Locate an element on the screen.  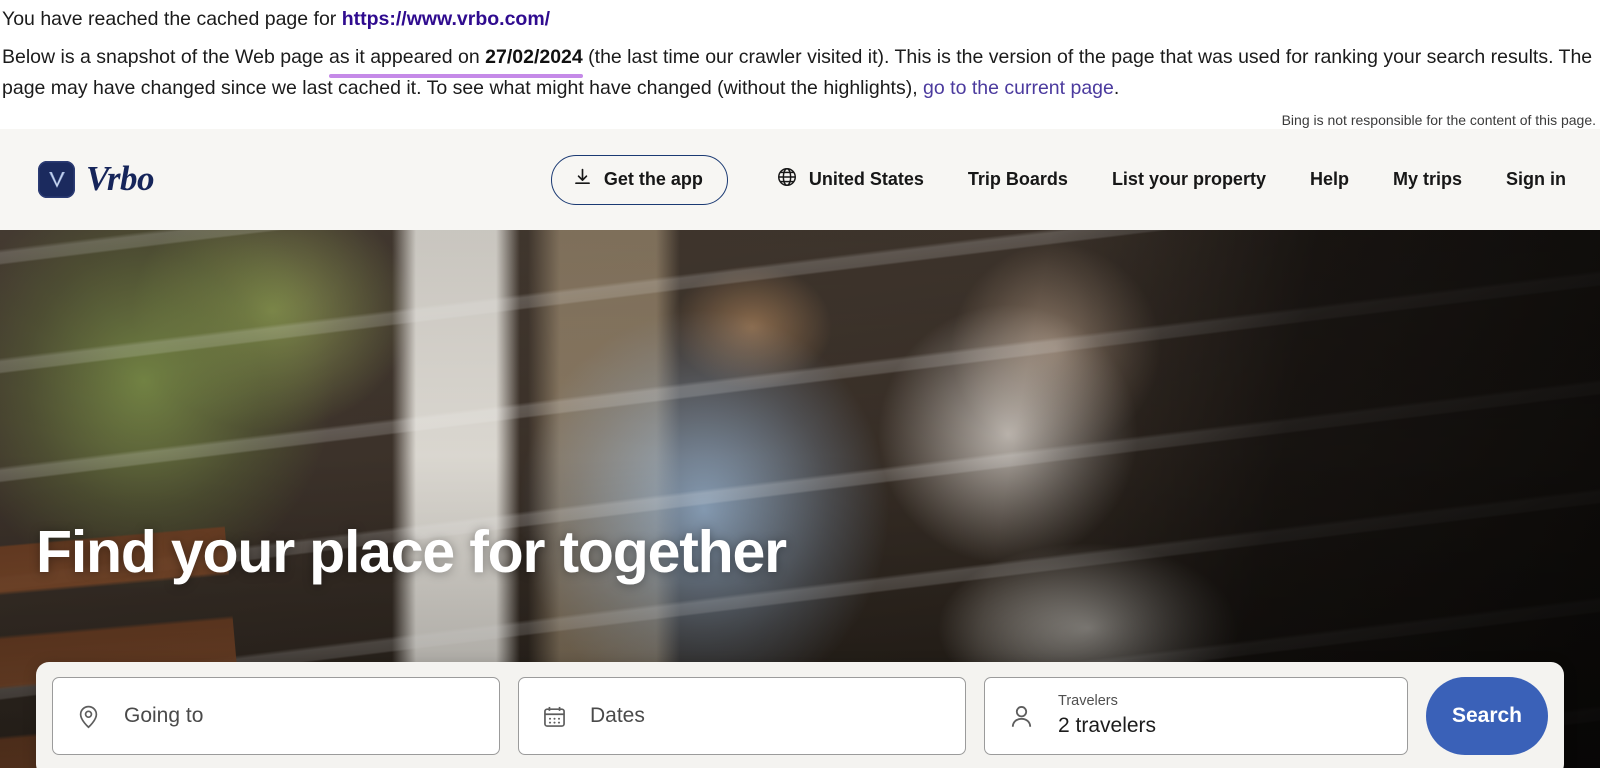
going-to-placeholder: Going to is located at coordinates (164, 715).